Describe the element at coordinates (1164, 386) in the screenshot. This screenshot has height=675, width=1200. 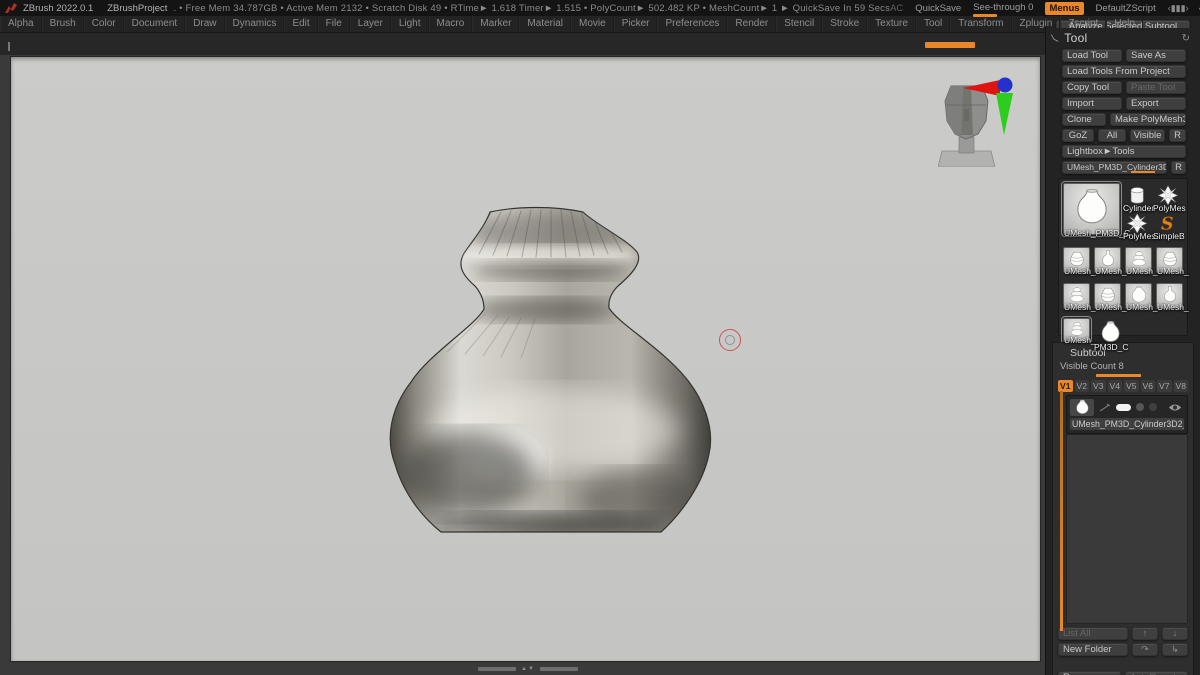
I see `subtool-version-tab: V7` at that location.